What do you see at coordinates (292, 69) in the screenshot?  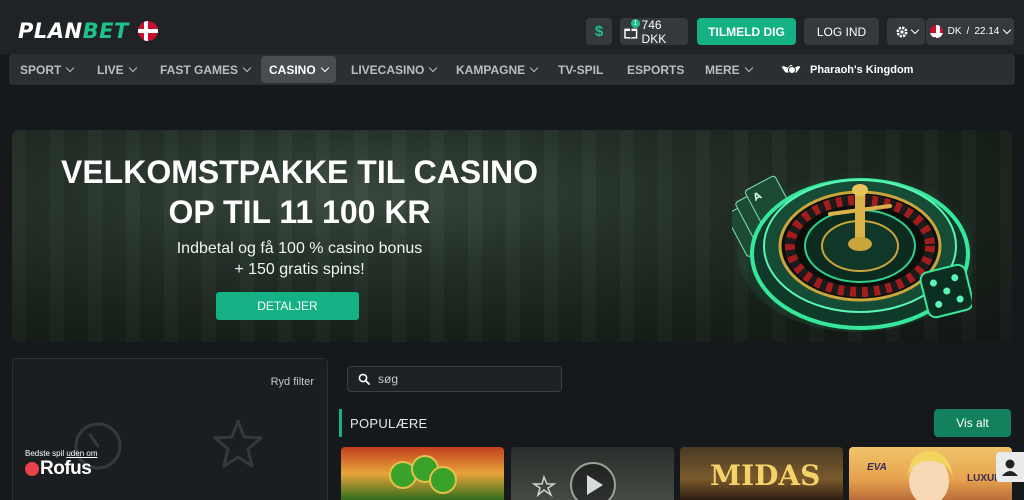 I see `nav-item-label: CASINO` at bounding box center [292, 69].